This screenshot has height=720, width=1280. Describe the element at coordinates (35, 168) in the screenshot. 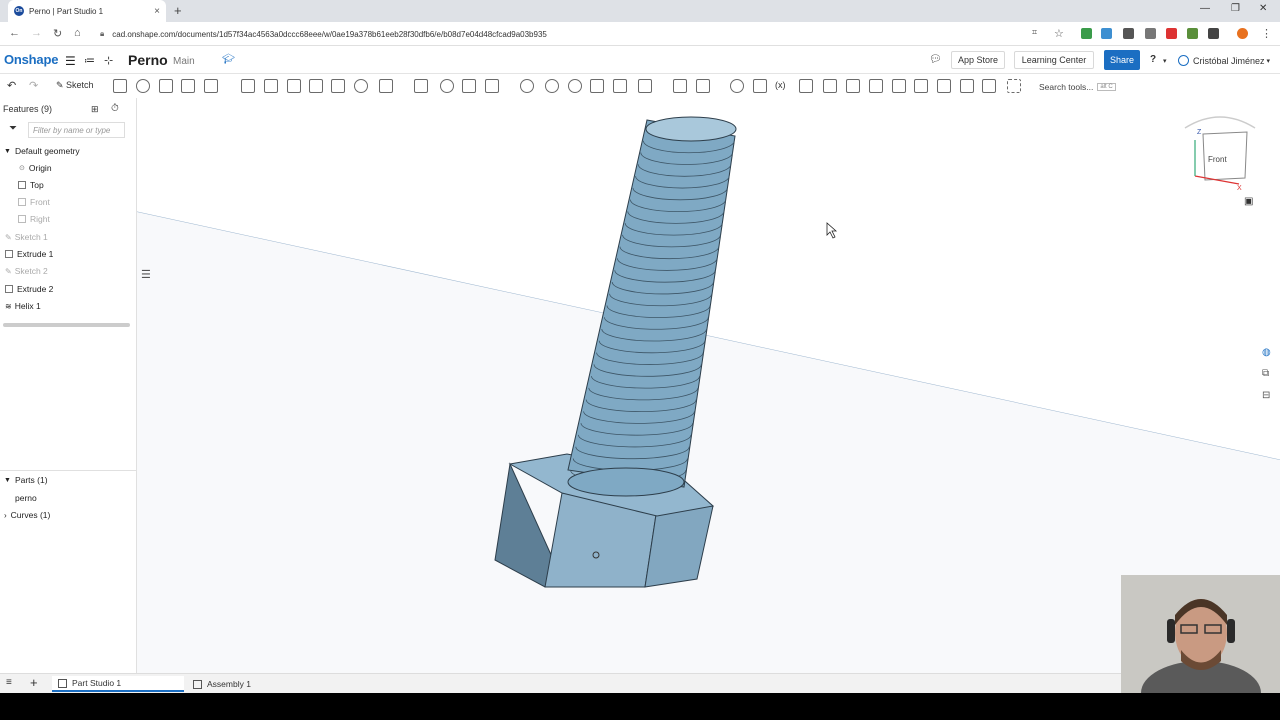

I see `feature-item-origin: ⊙ Origin` at that location.